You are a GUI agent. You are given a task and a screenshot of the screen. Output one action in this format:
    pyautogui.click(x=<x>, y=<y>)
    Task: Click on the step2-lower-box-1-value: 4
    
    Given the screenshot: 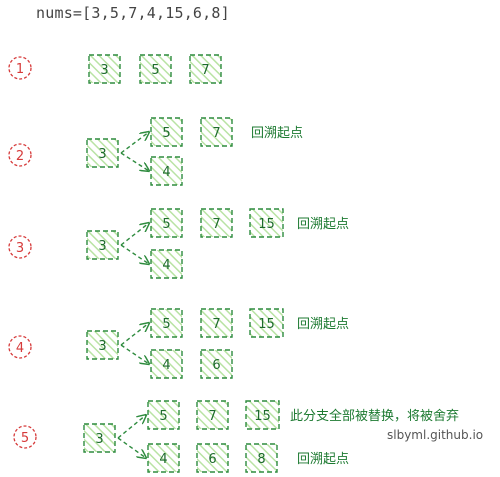 What is the action you would take?
    pyautogui.click(x=166, y=172)
    